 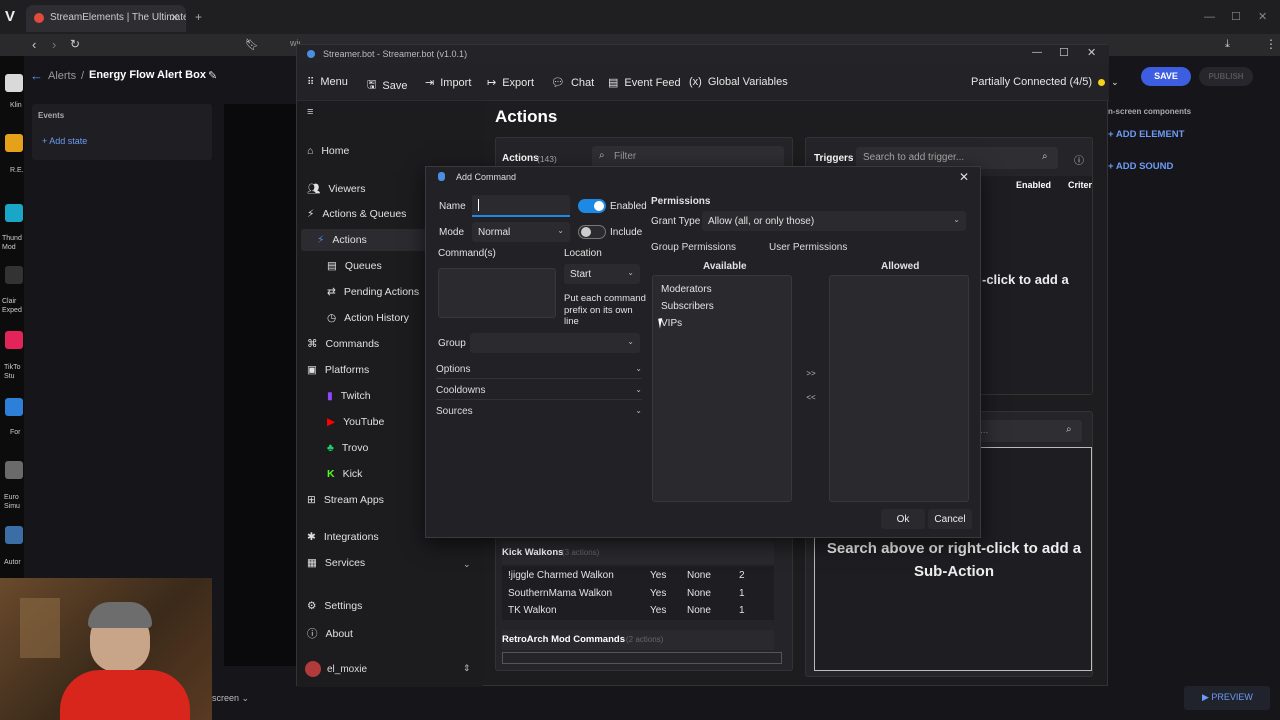 What do you see at coordinates (638, 575) in the screenshot?
I see `table-row: !jiggle Charmed Walkon Yes None 2` at bounding box center [638, 575].